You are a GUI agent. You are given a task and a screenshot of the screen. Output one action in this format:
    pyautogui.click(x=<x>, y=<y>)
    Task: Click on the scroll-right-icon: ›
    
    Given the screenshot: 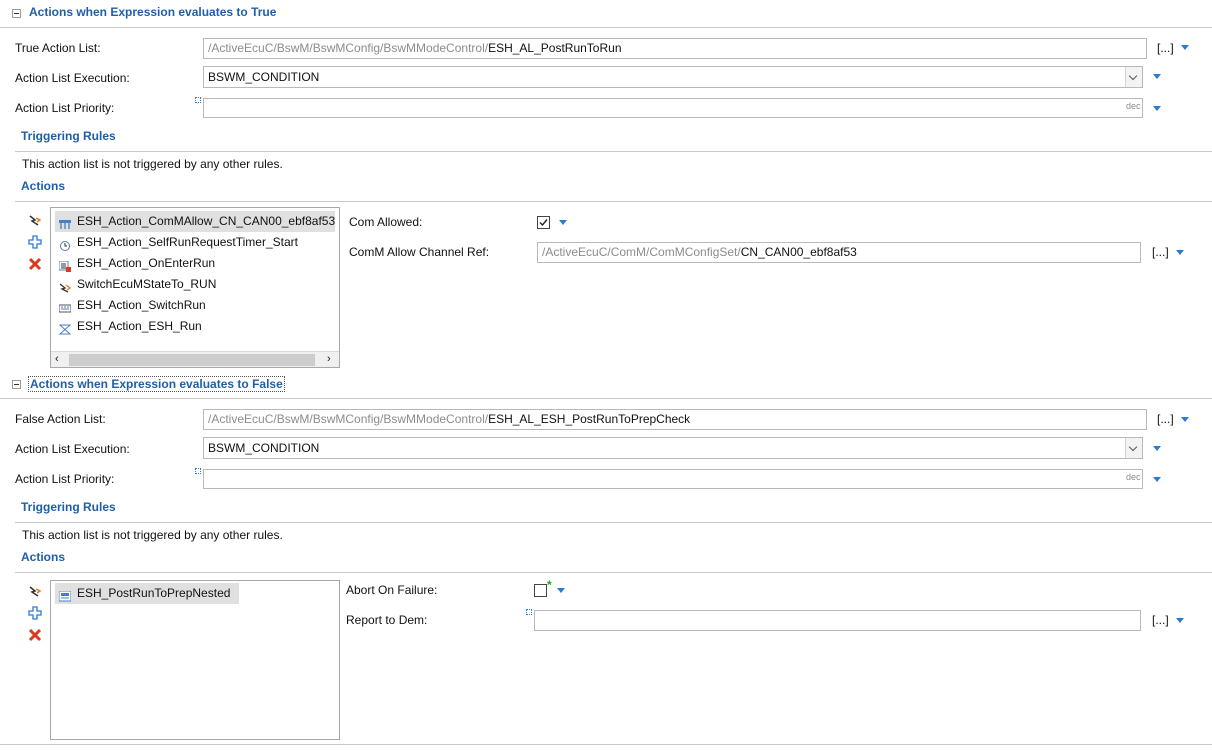 What is the action you would take?
    pyautogui.click(x=329, y=359)
    